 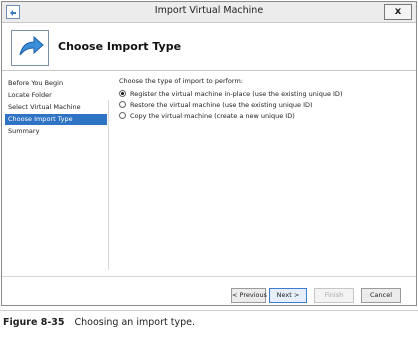 I want to click on page-title: Choose Import Type, so click(x=120, y=46).